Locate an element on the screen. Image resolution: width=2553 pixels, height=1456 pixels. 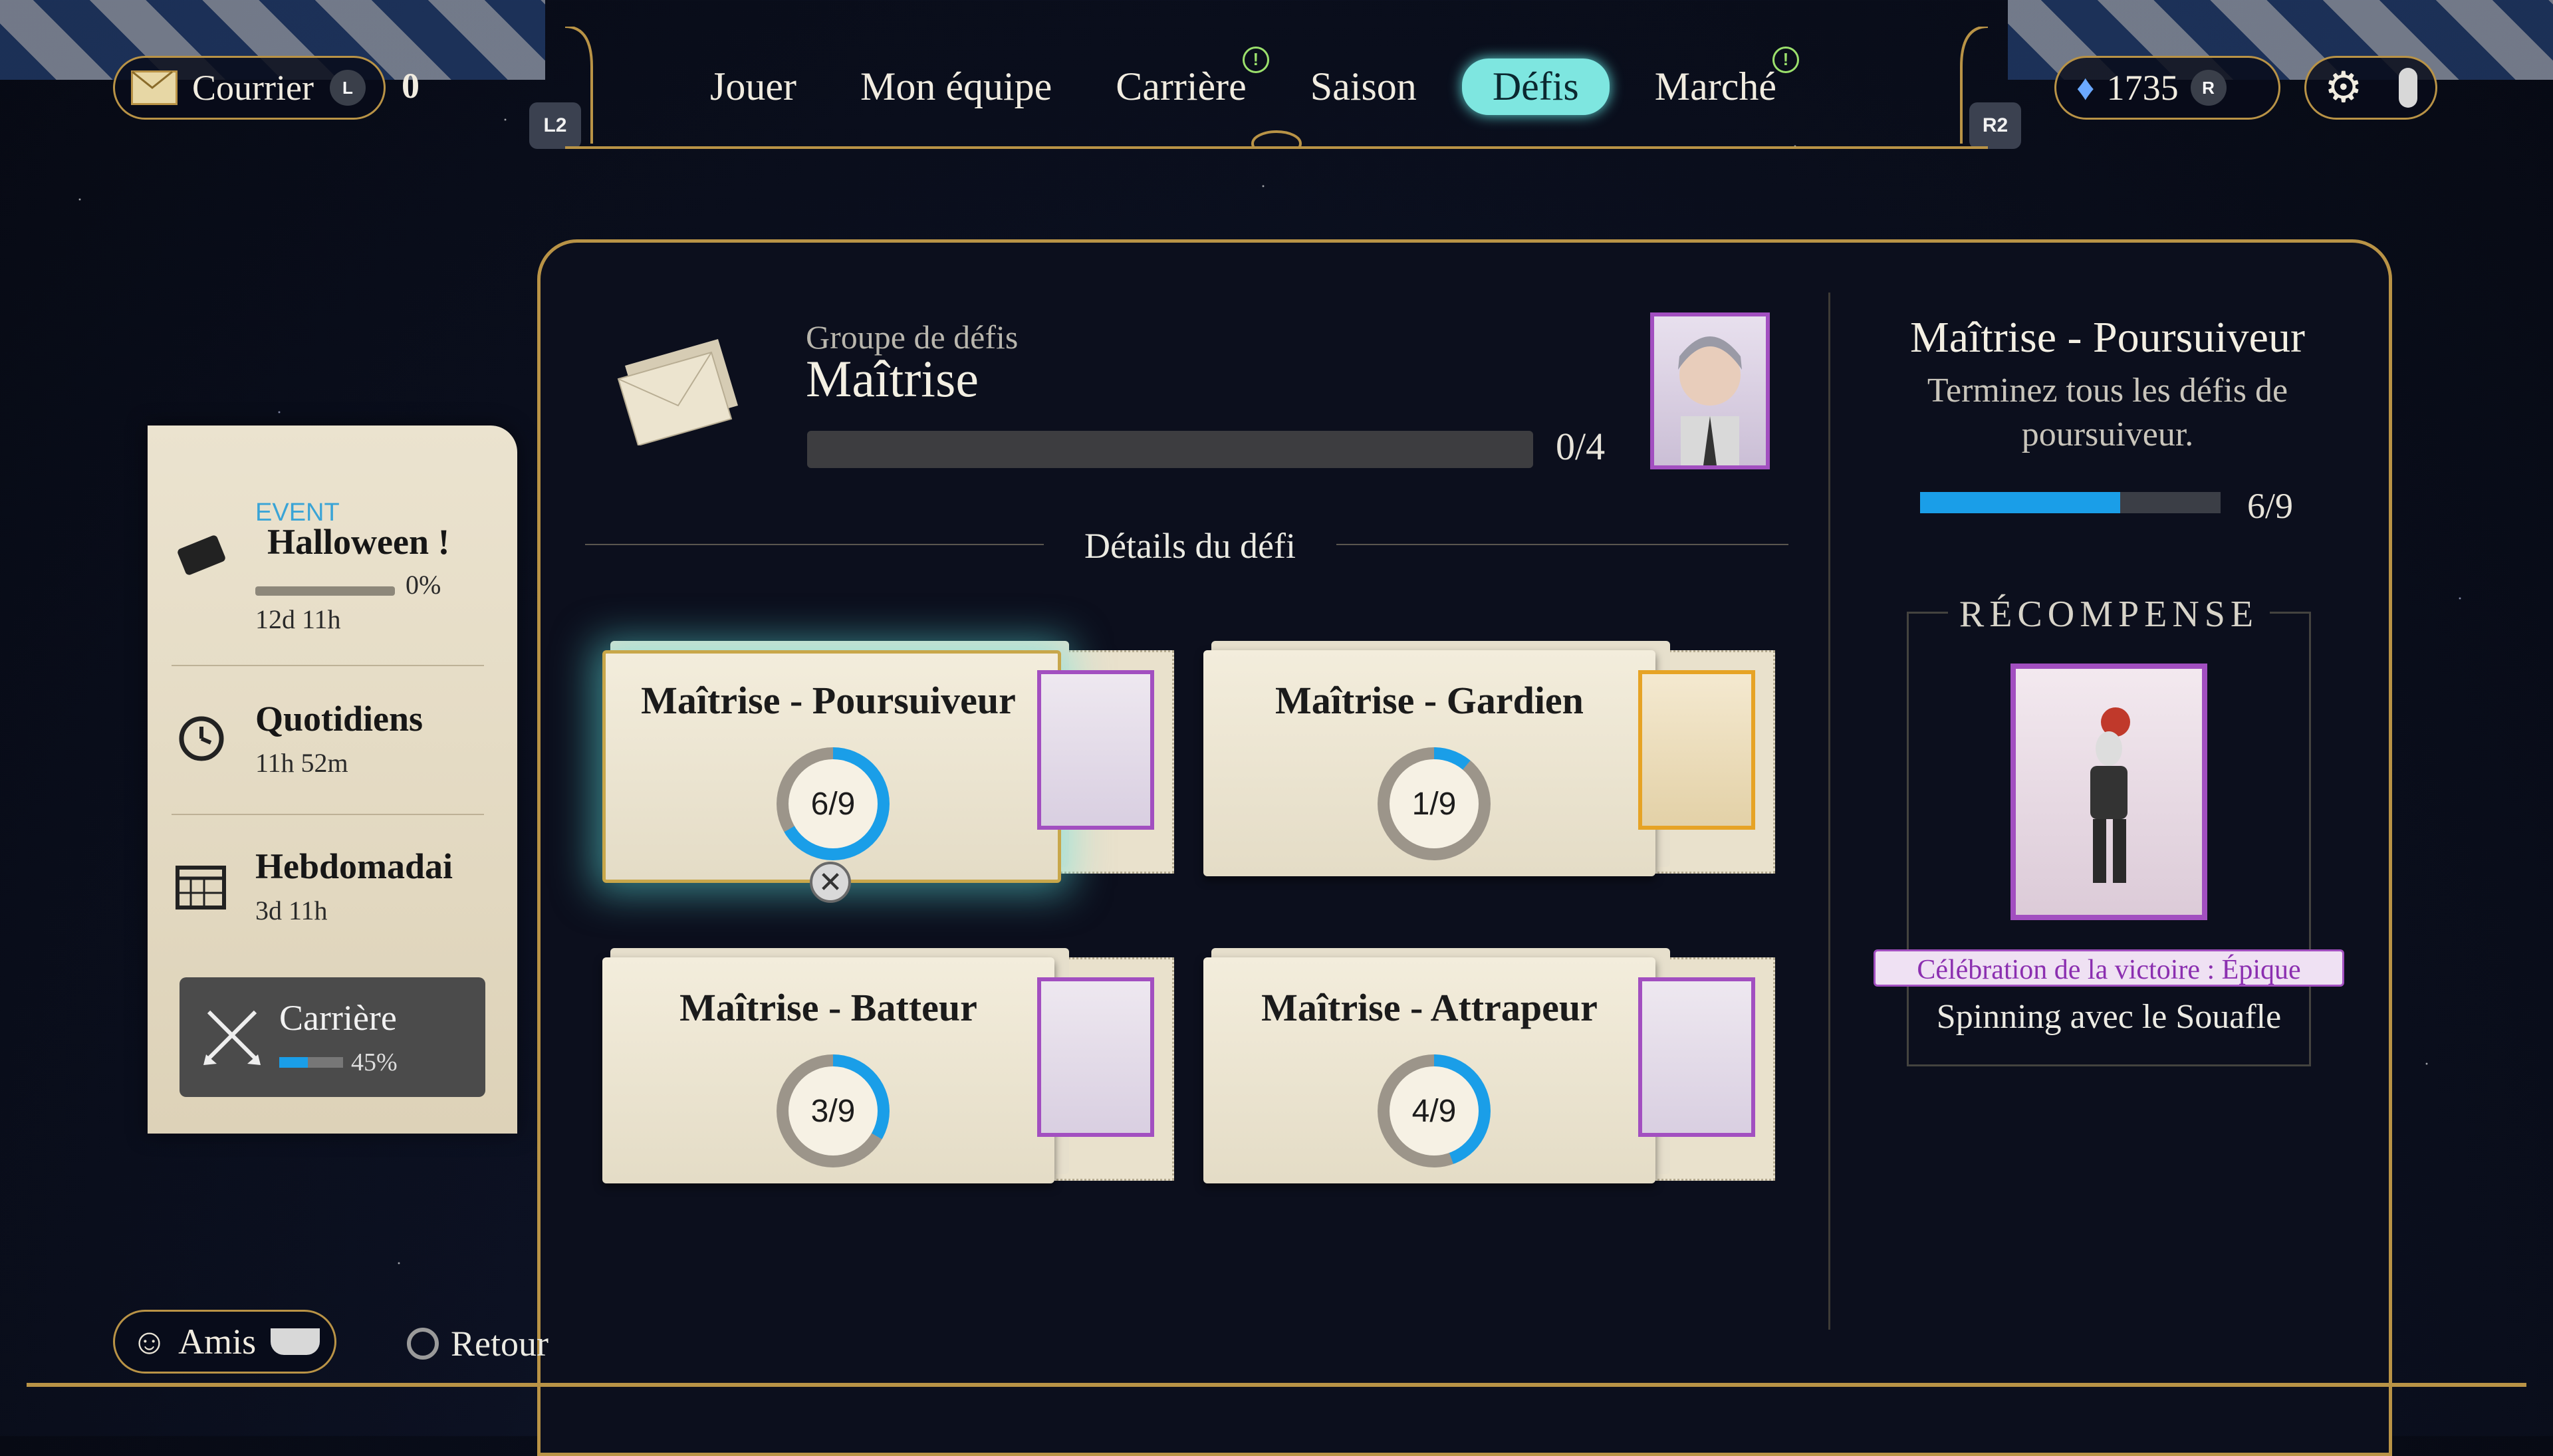
detail-progress-count: 6/9 is located at coordinates (2270, 506).